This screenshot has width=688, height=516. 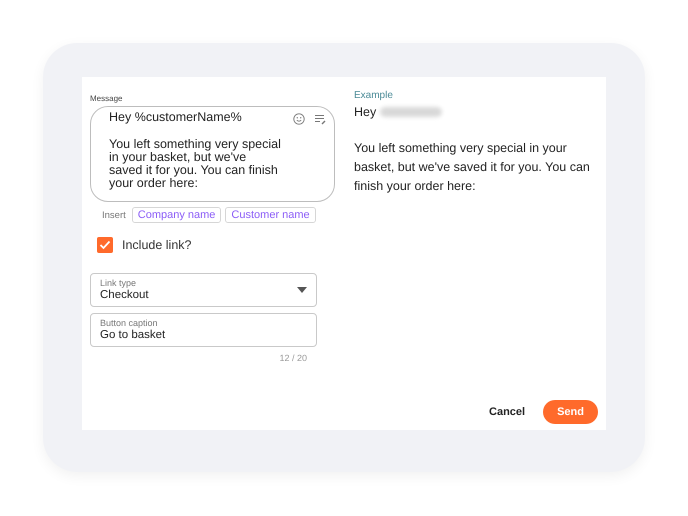 I want to click on message-text: Hey %customerName% You left something very special in your basket, but we've saved it for you. You can finish your order here:, so click(x=195, y=151).